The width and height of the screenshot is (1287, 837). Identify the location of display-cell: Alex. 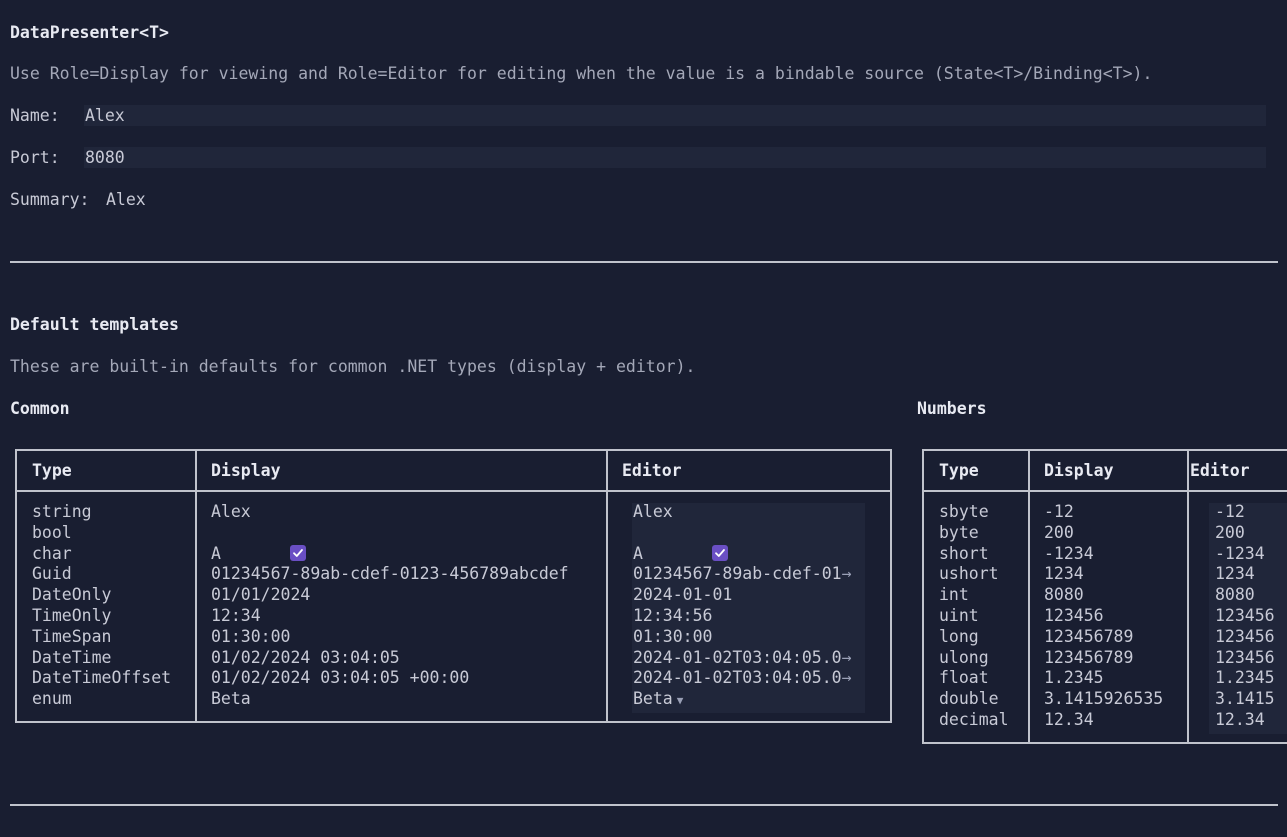
(231, 511).